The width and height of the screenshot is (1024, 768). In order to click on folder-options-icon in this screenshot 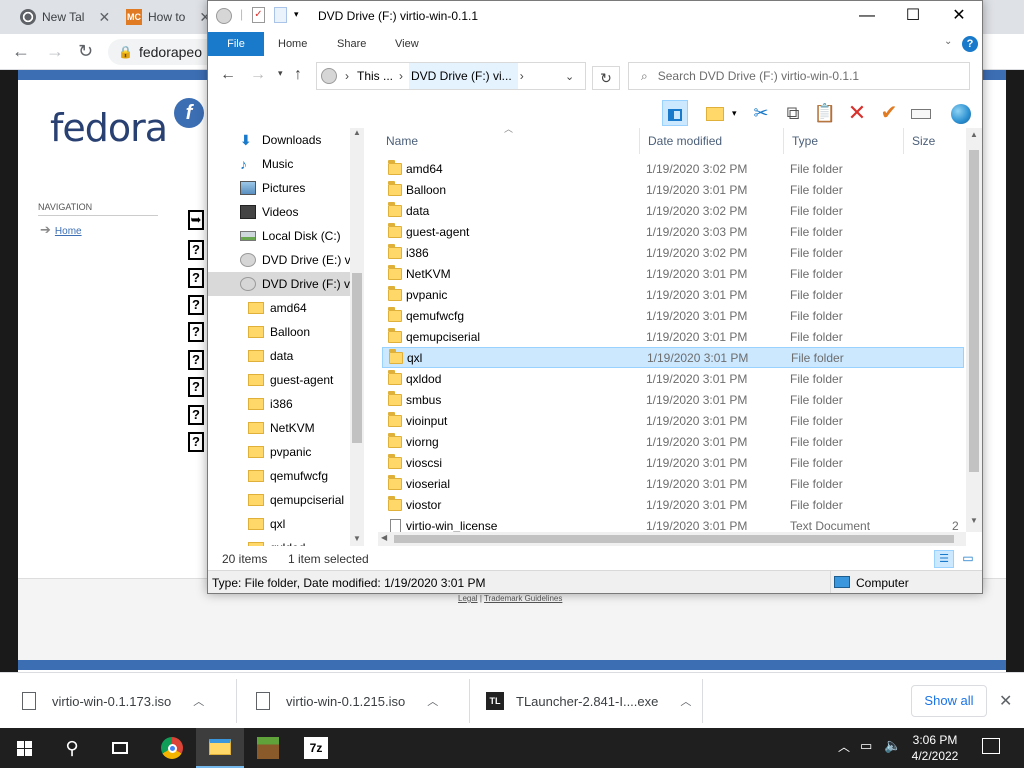, I will do `click(715, 113)`.